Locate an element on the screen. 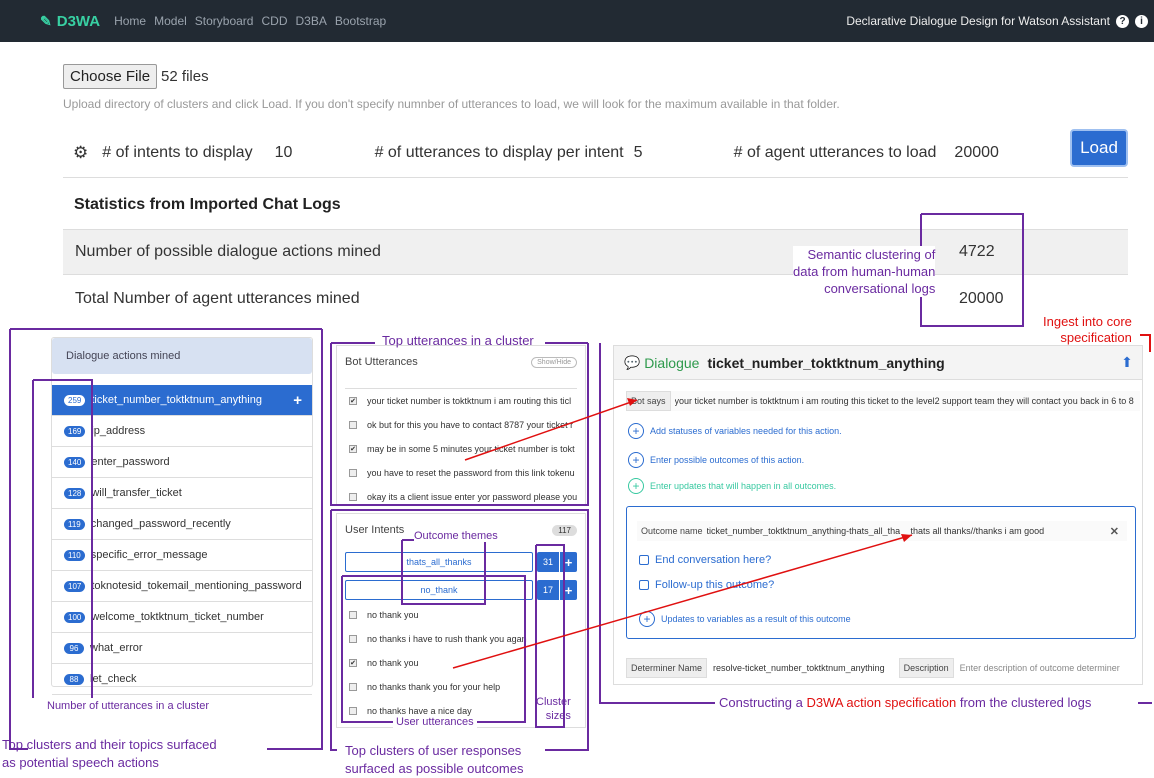 This screenshot has height=778, width=1154. robot-logo-icon: ✎ is located at coordinates (46, 20).